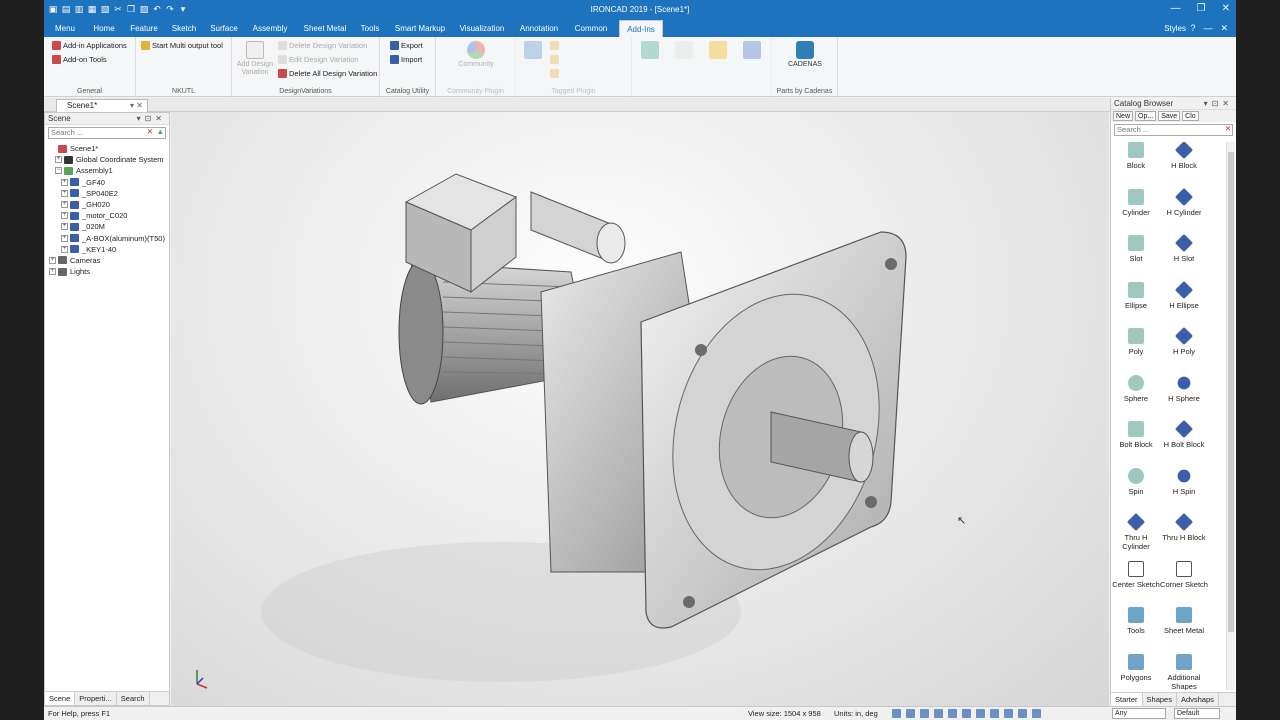 Image resolution: width=1280 pixels, height=720 pixels. Describe the element at coordinates (107, 238) in the screenshot. I see `tree-node: + _A-BOX(aluminum)(T50)` at that location.